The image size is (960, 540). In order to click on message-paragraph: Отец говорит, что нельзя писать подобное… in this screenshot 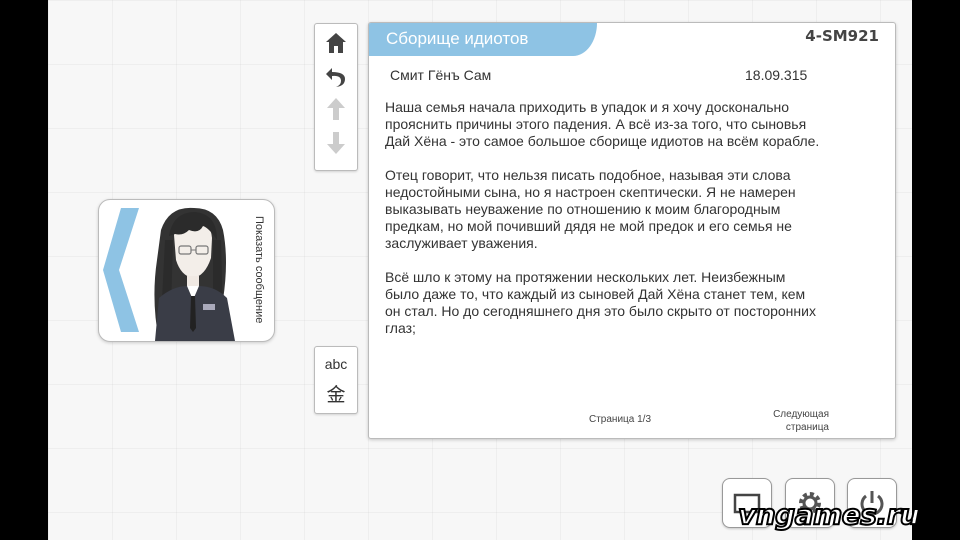, I will do `click(590, 209)`.